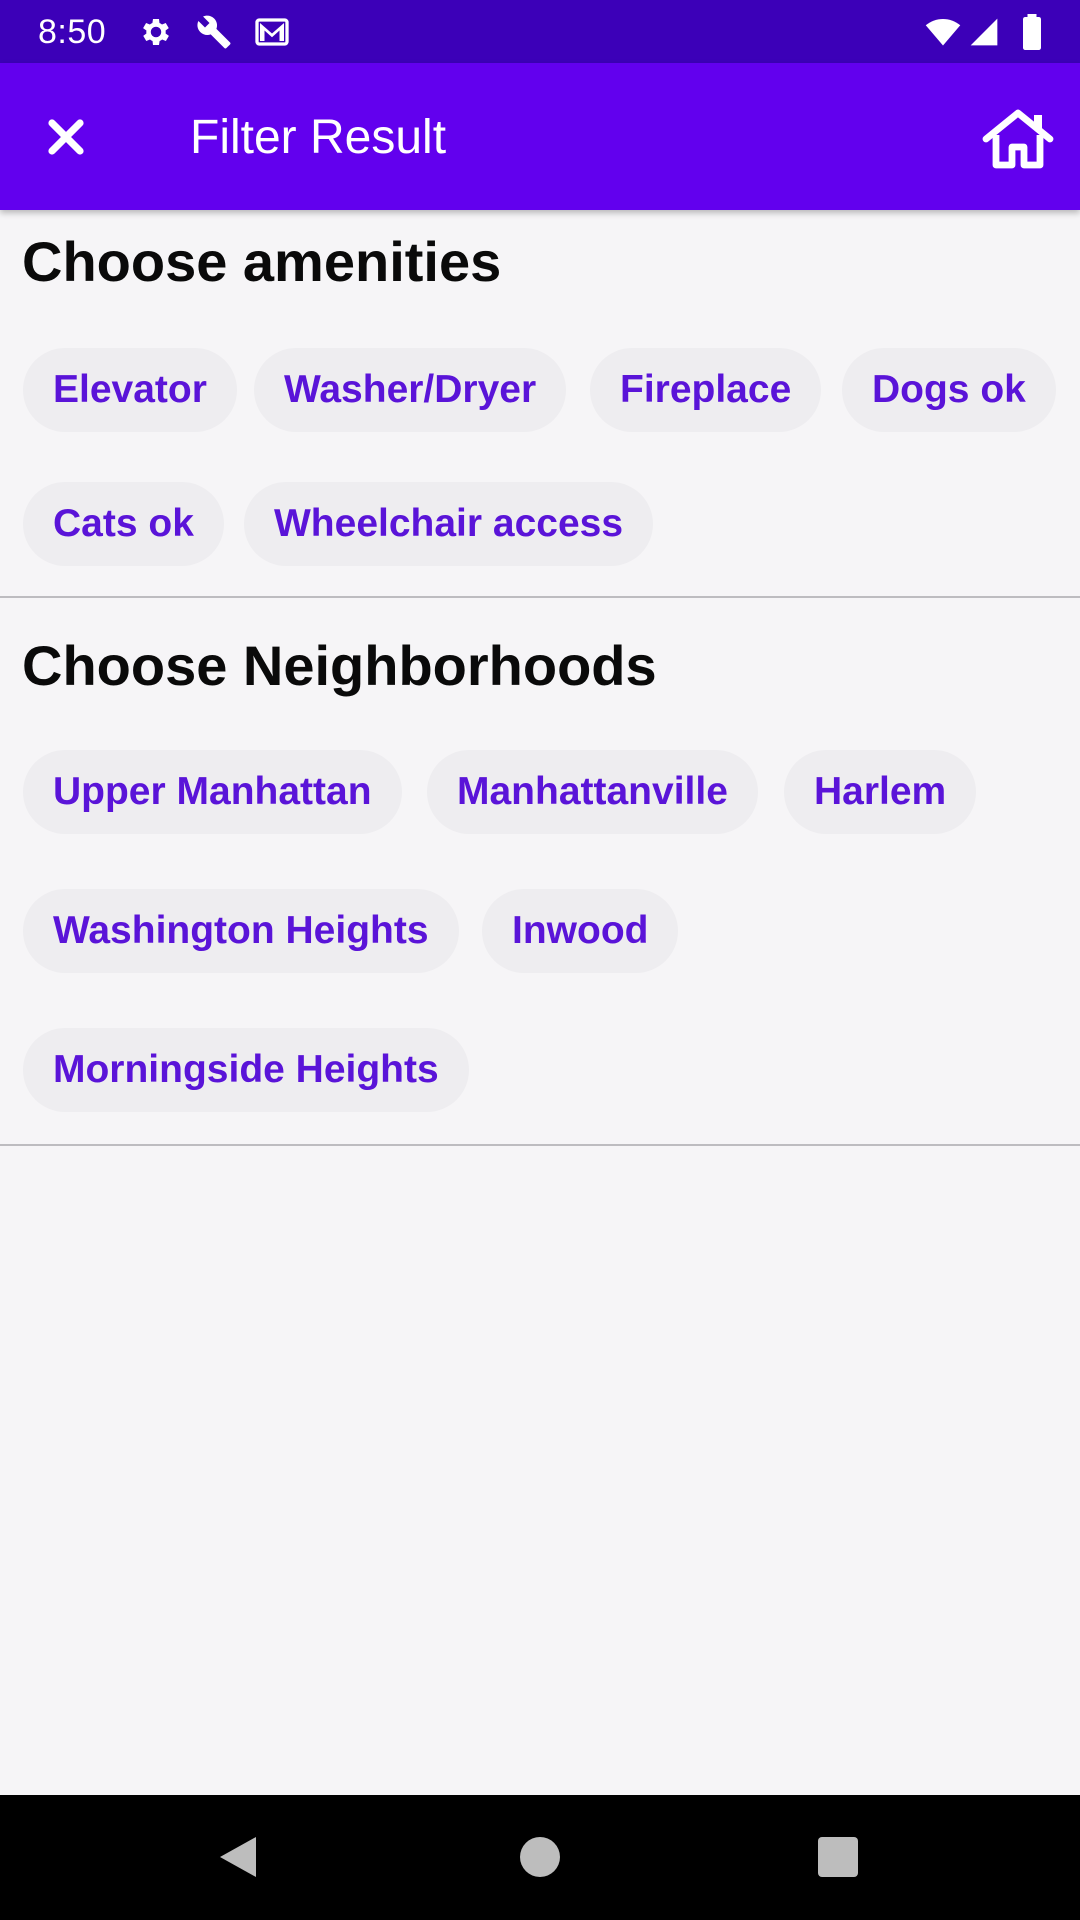 This screenshot has width=1080, height=1920. What do you see at coordinates (1032, 32) in the screenshot?
I see `battery-icon` at bounding box center [1032, 32].